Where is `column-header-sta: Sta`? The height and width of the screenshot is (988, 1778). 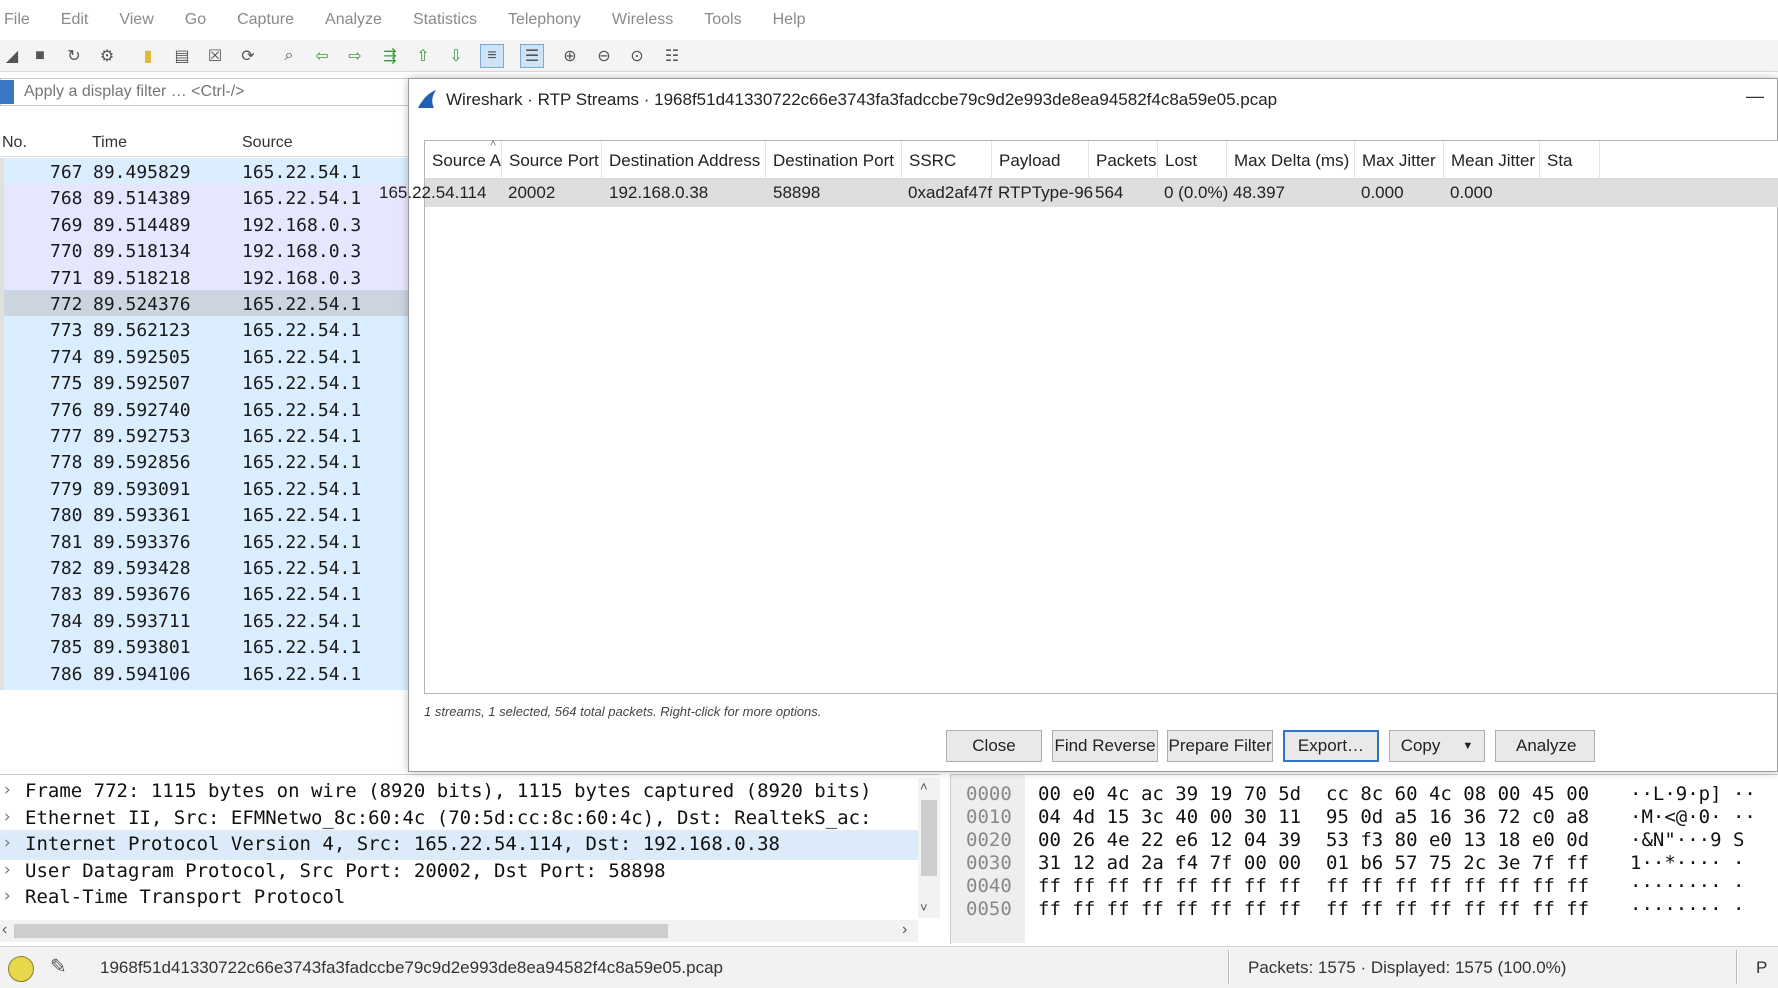 column-header-sta: Sta is located at coordinates (1570, 160).